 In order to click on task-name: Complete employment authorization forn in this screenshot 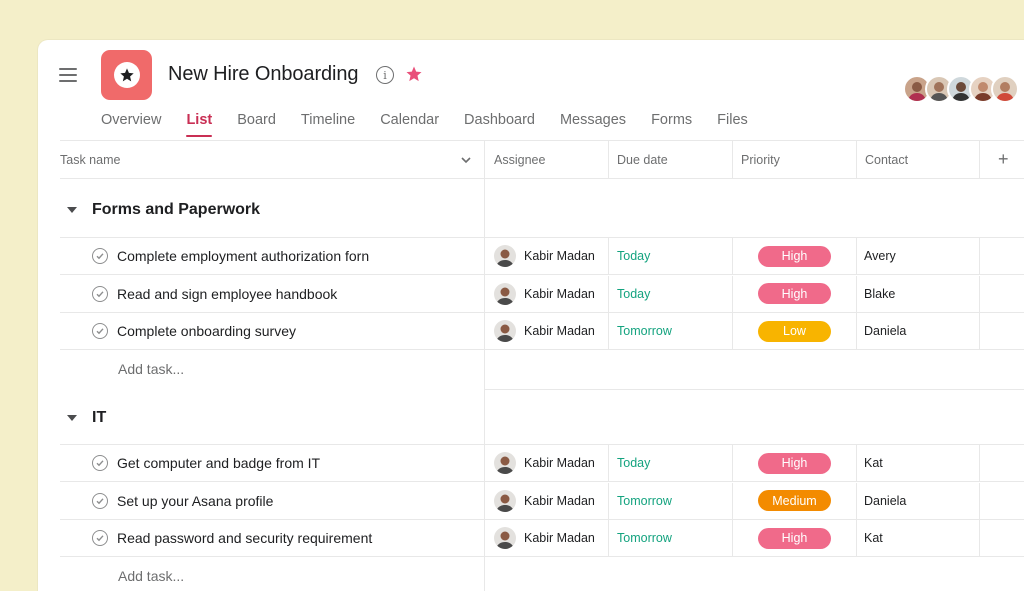, I will do `click(243, 256)`.